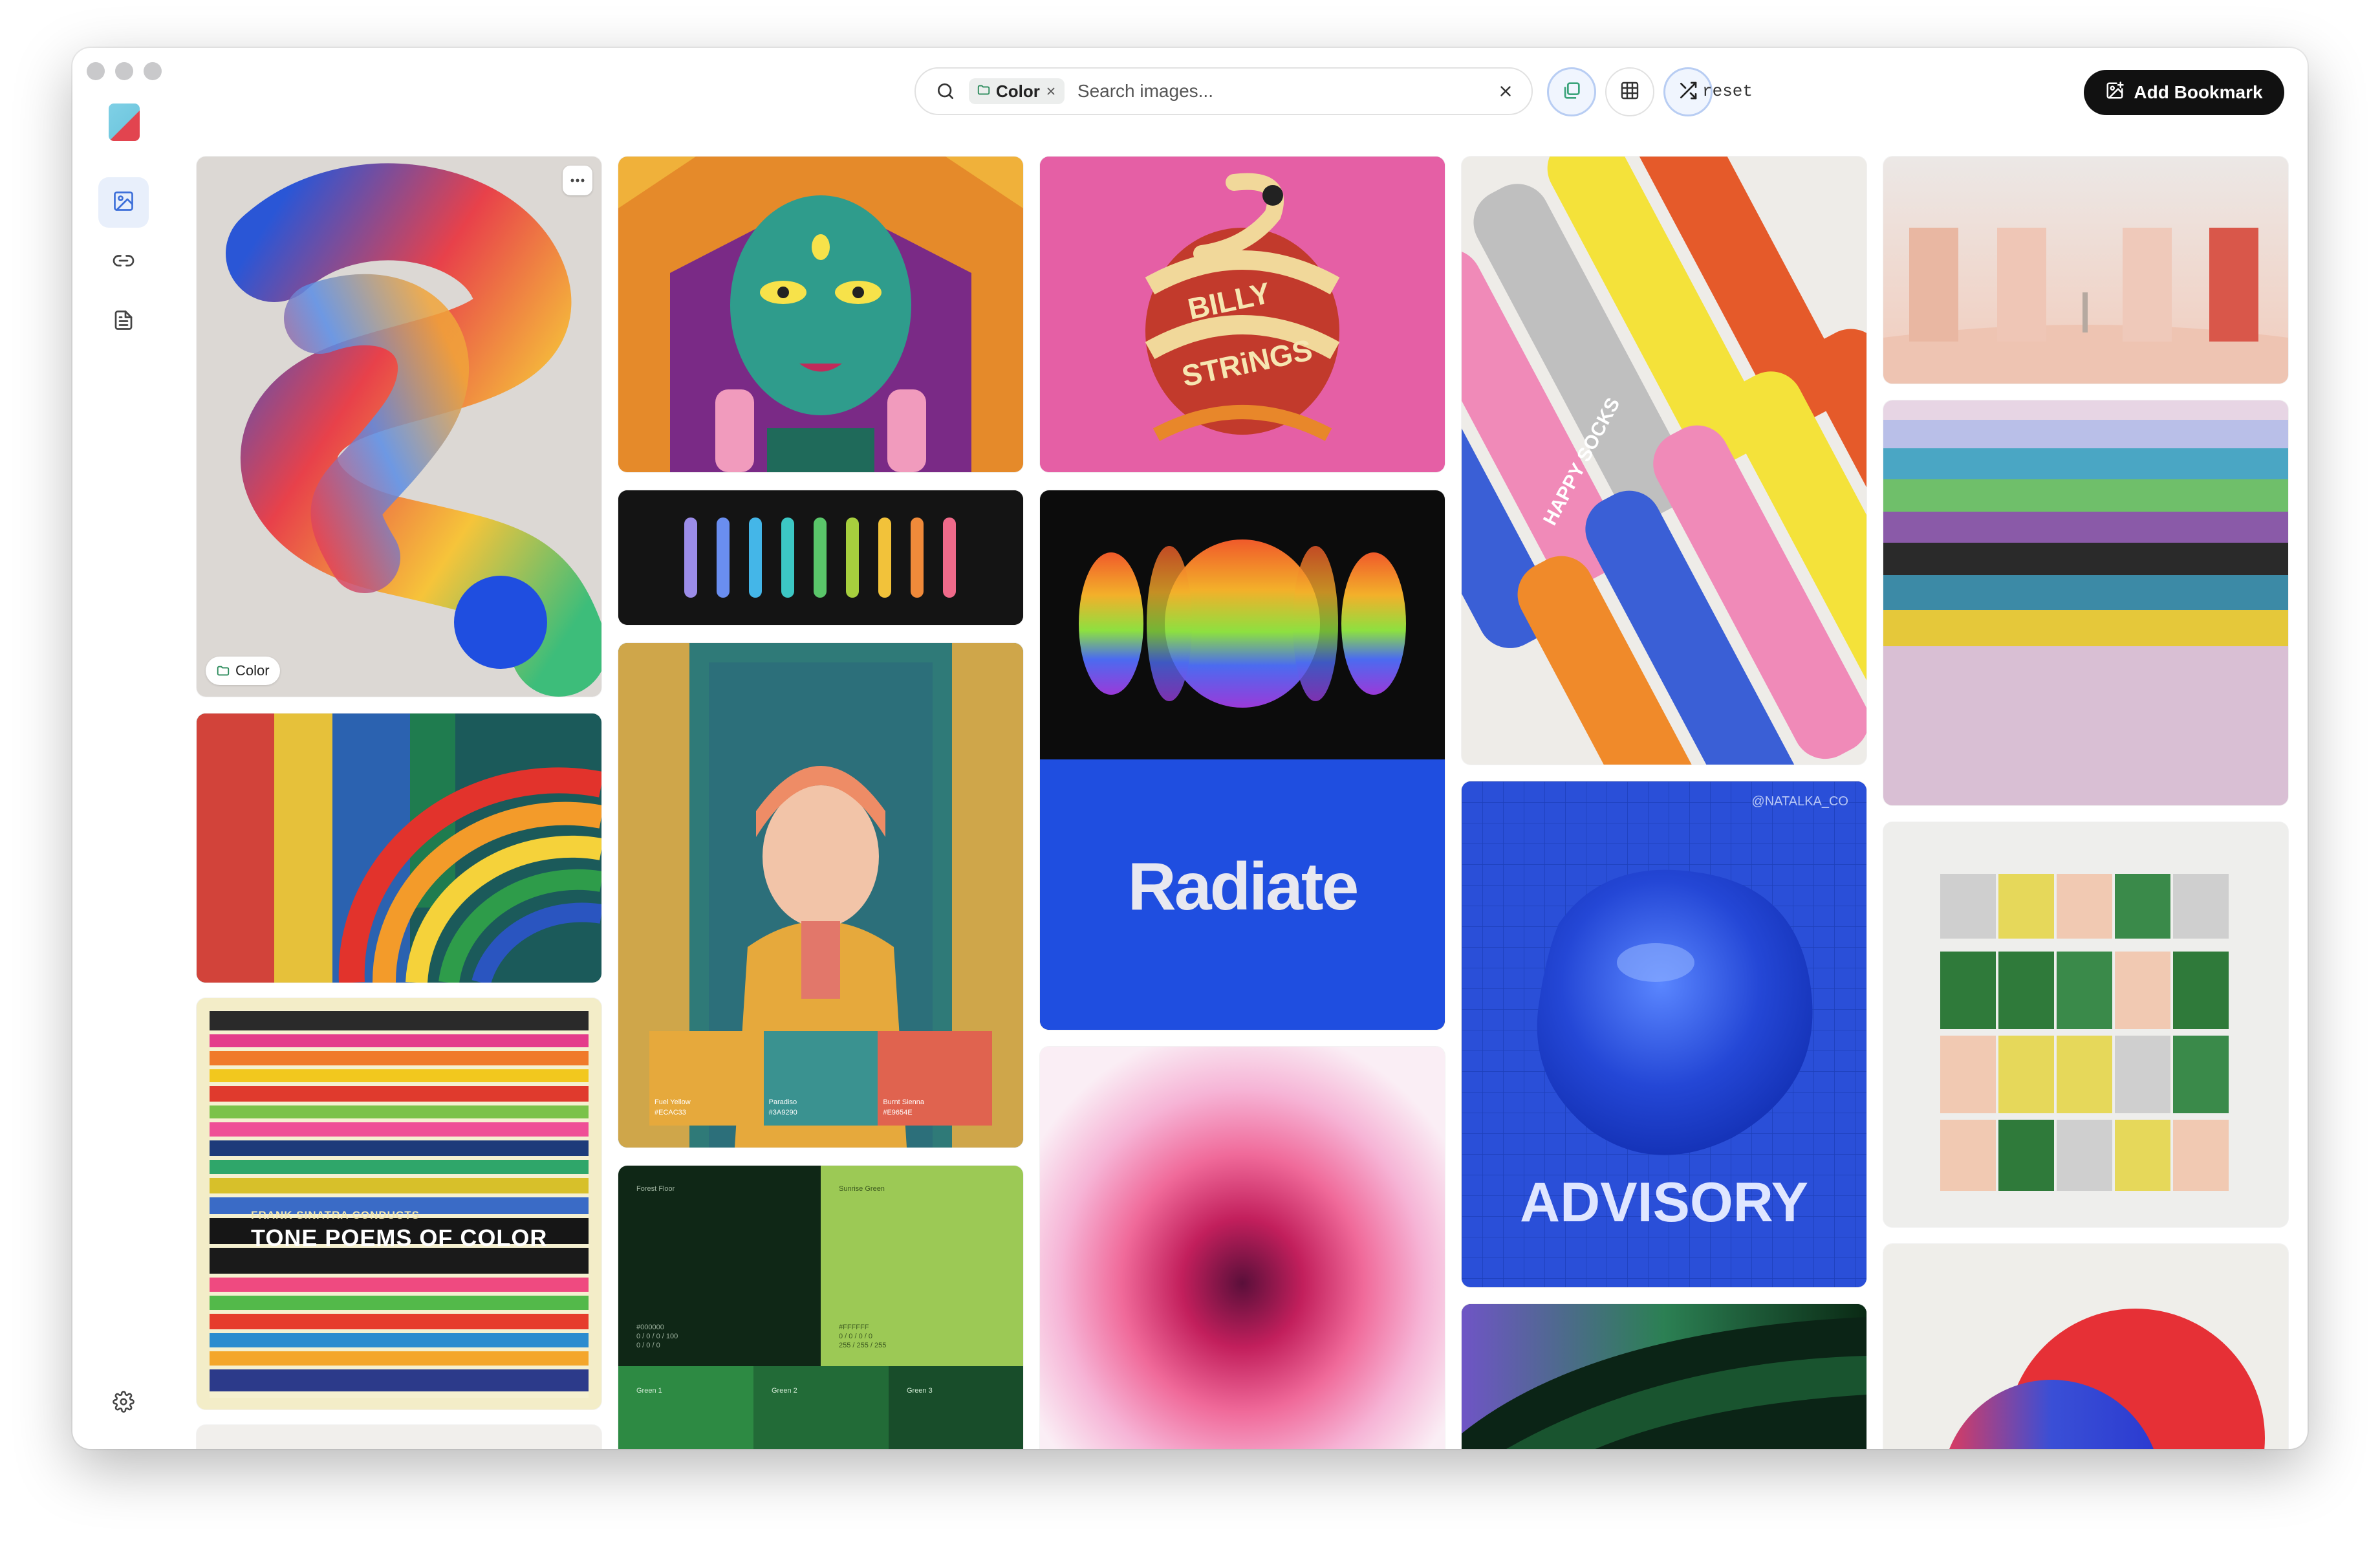 The image size is (2380, 1546). I want to click on card-tag-badge: Color, so click(243, 671).